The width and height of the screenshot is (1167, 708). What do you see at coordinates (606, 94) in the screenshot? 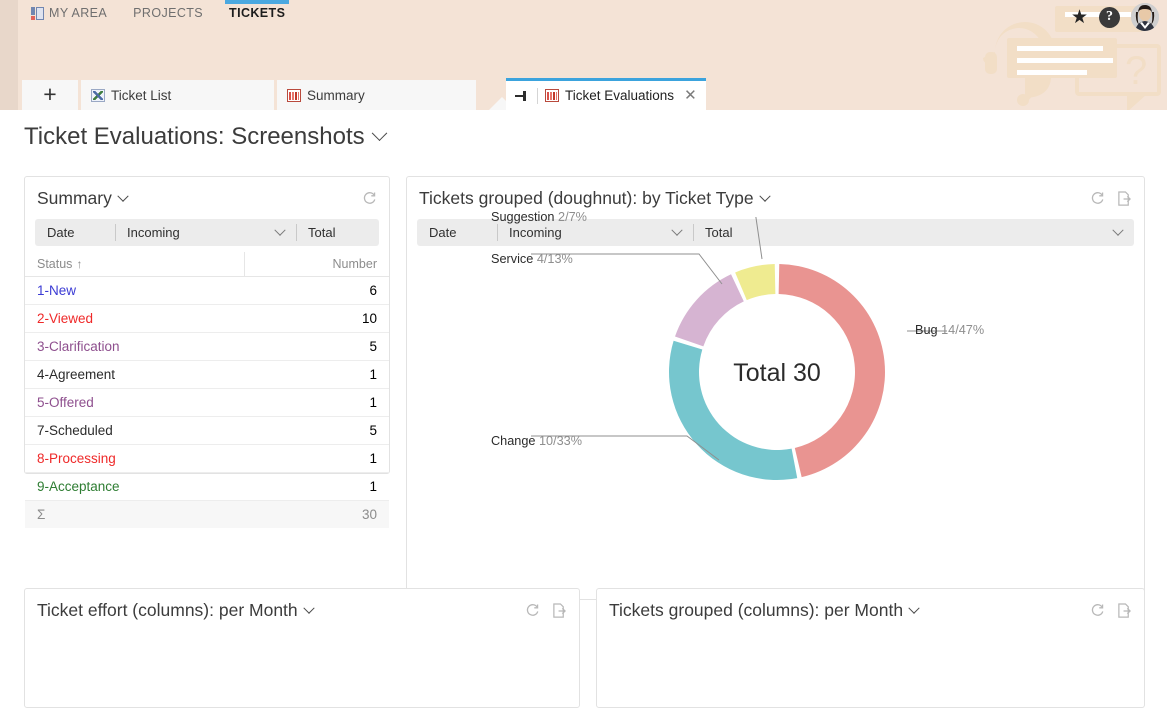
I see `tab-ticket-evaluations: Ticket Evaluations ✕` at bounding box center [606, 94].